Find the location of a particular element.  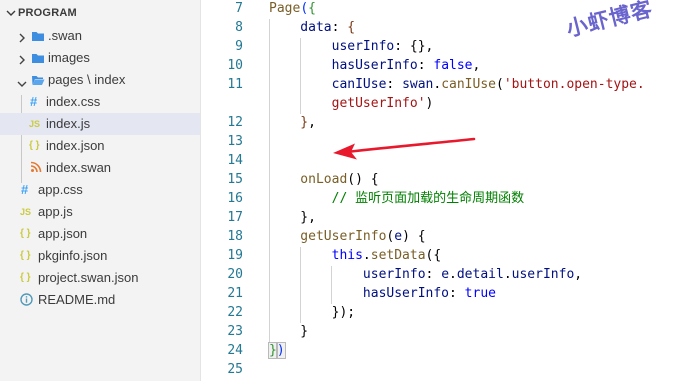

line-number: 17 is located at coordinates (235, 217).